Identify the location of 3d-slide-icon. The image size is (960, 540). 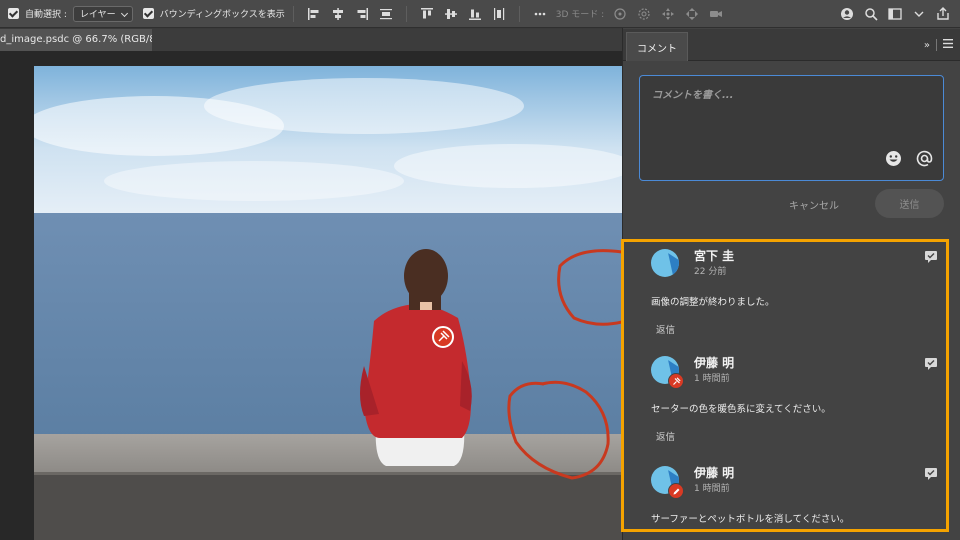
(692, 14).